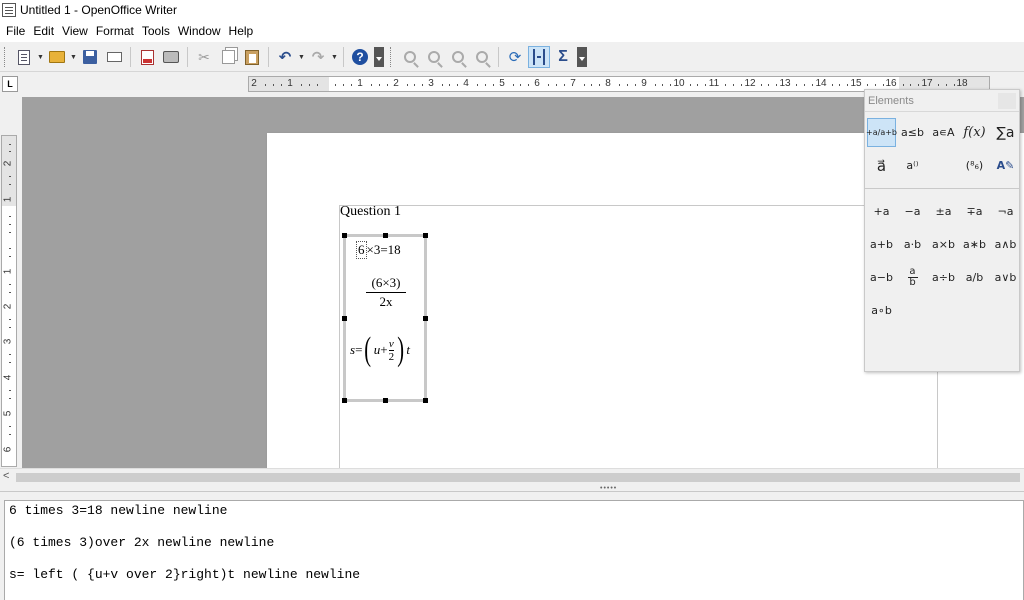  I want to click on zoom-100-button, so click(458, 57).